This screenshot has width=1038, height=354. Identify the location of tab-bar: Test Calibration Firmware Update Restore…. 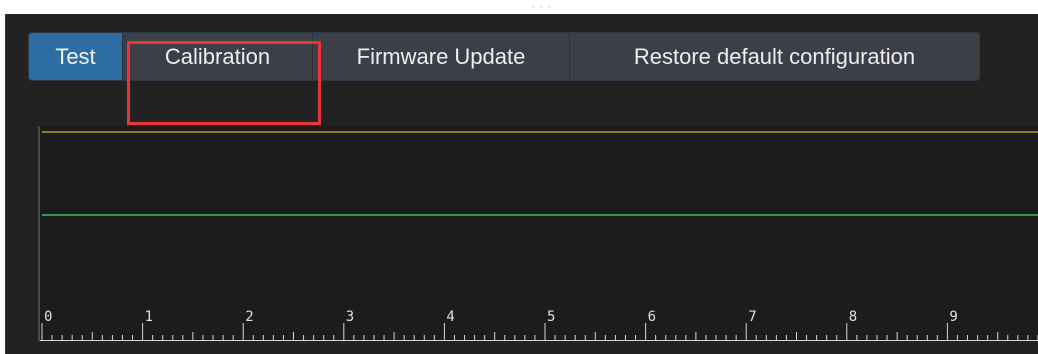
(504, 56).